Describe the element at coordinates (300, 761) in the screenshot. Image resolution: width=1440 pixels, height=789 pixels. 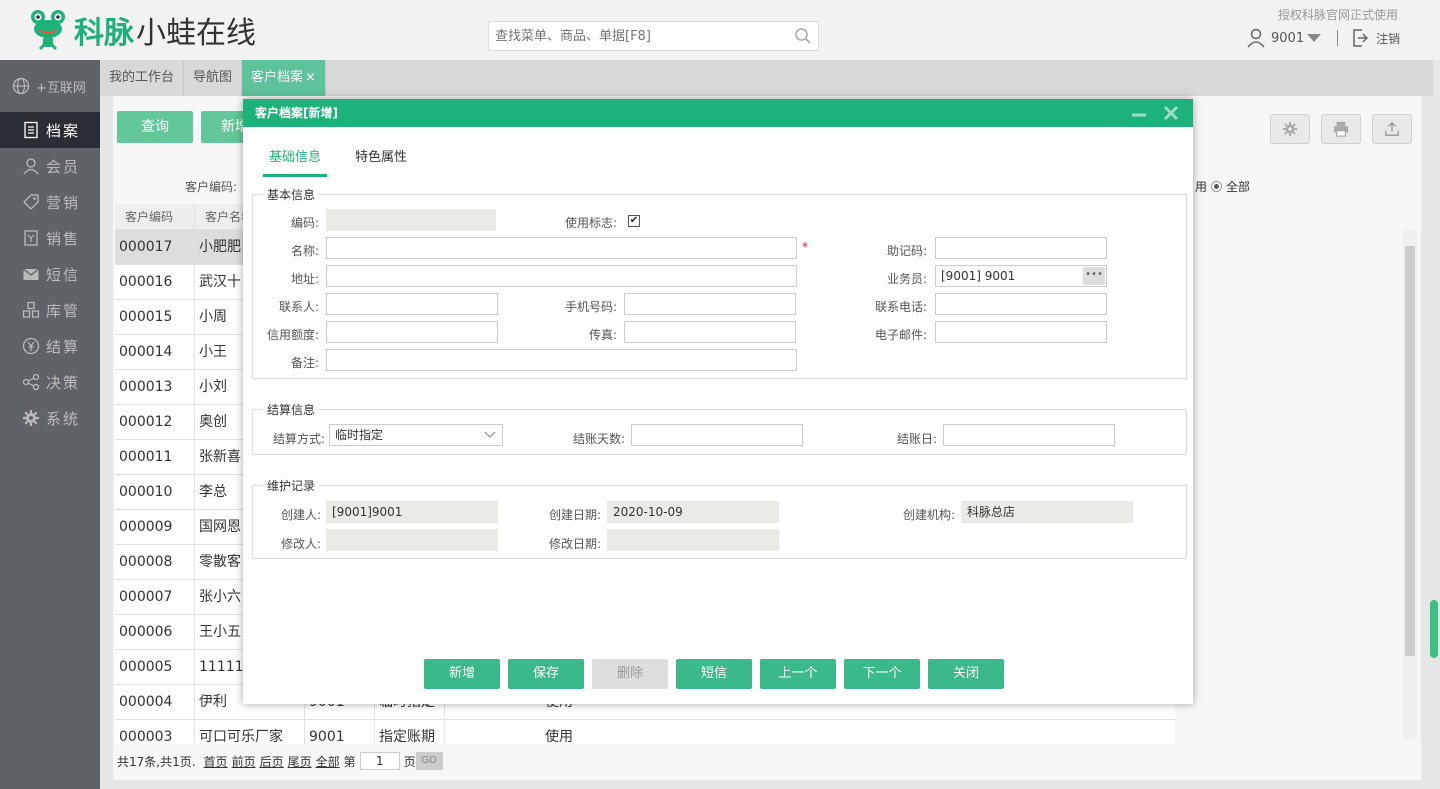
I see `pager-last: 尾页` at that location.